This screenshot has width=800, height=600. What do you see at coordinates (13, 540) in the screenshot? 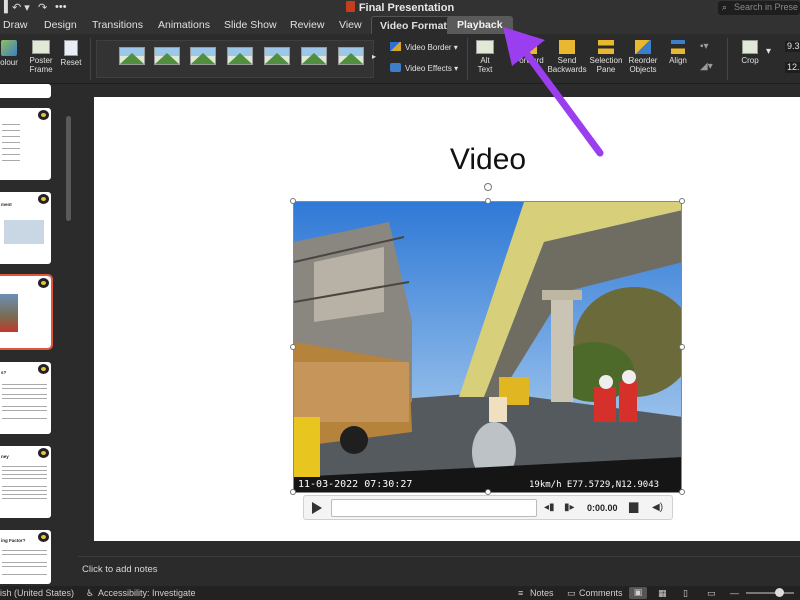
I see `thumbnail-title: ing Factor?` at bounding box center [13, 540].